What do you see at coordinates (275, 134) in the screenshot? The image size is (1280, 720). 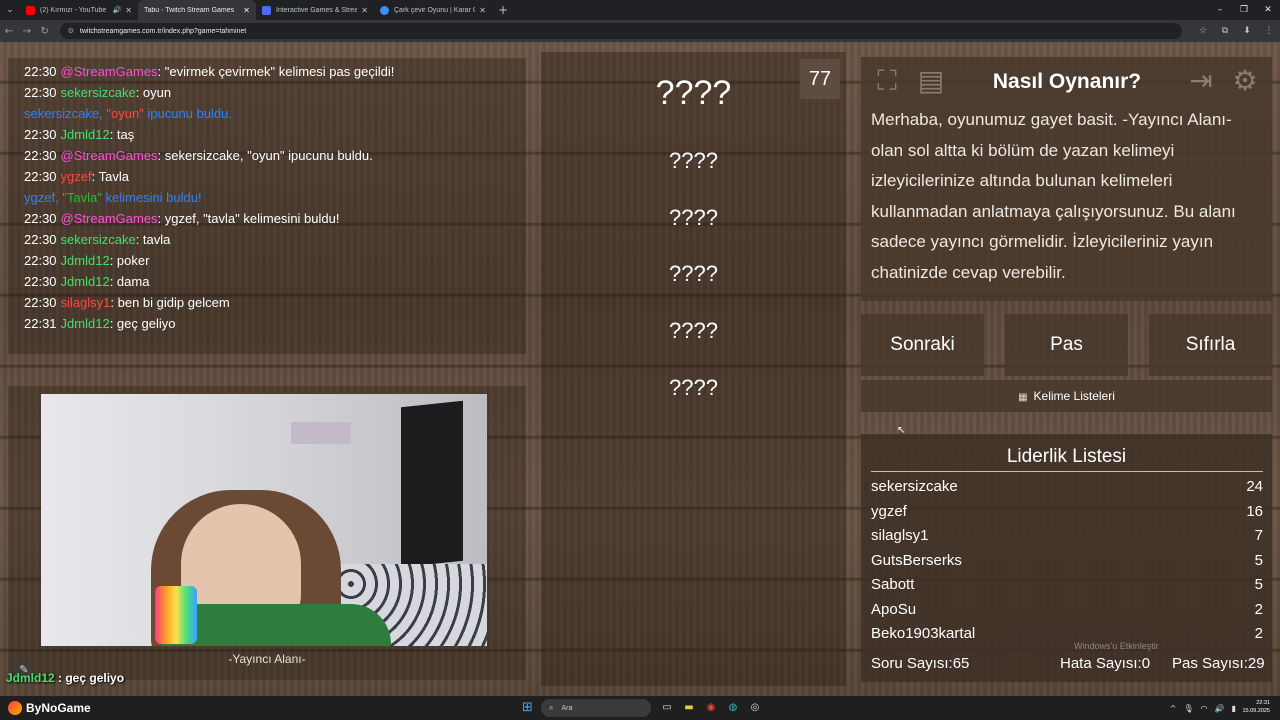 I see `chat-message: 22:30 Jdmld12: taş` at bounding box center [275, 134].